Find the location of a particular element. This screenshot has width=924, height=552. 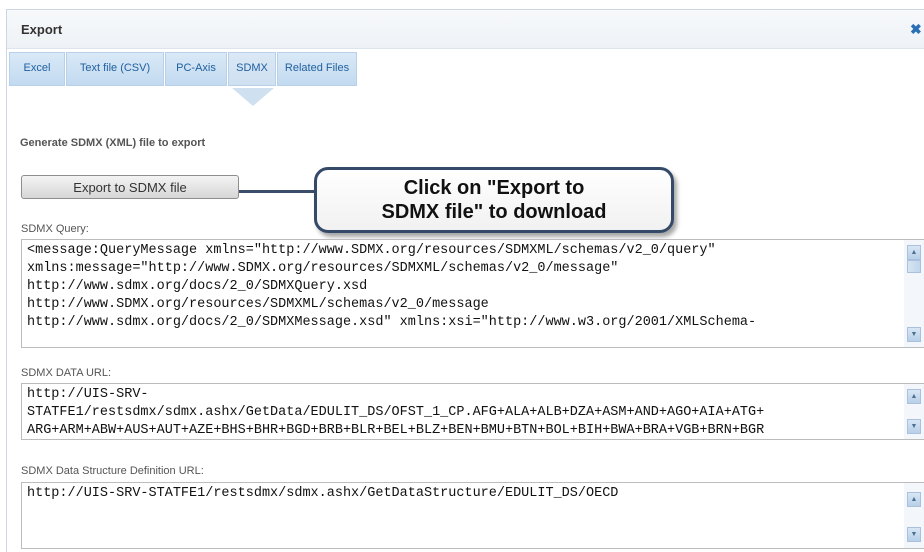

dialog-title: Export is located at coordinates (42, 29).